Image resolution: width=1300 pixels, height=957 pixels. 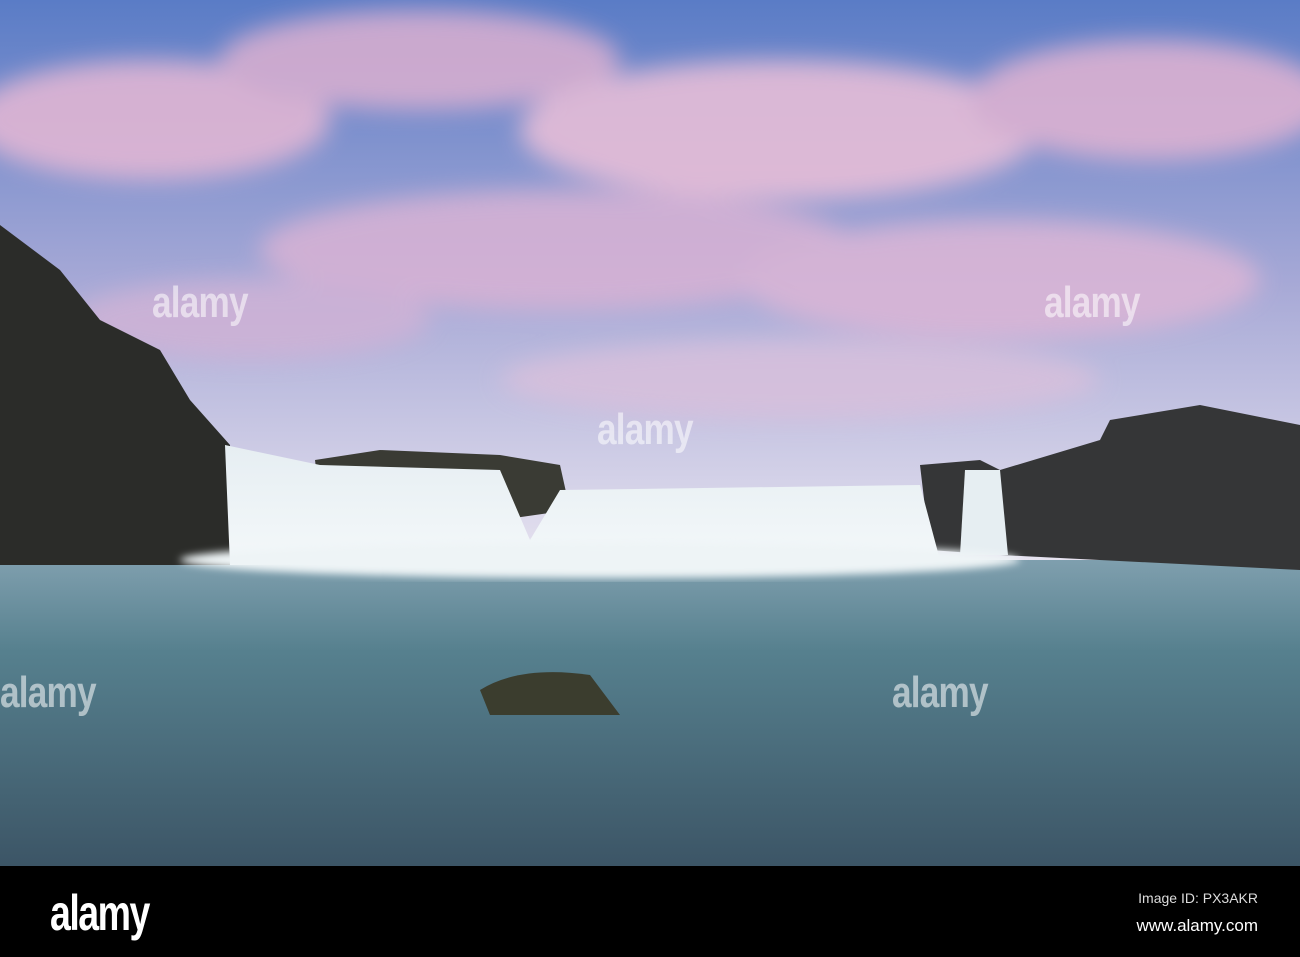 I want to click on footer-bar: alamy Image ID: PX3AKR www.alamy.com, so click(x=650, y=911).